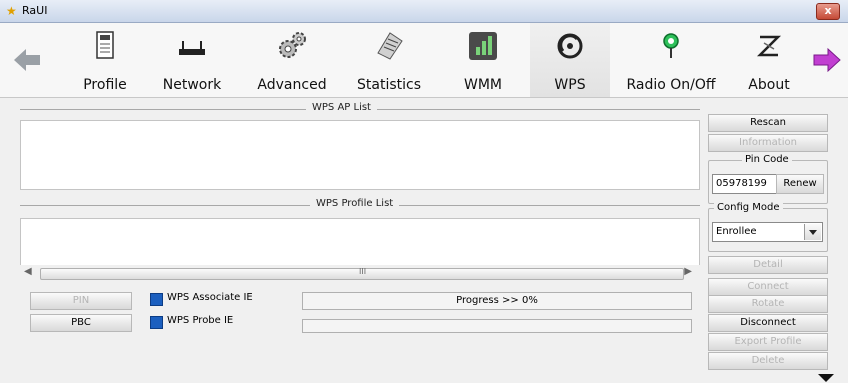 The image size is (848, 383). I want to click on profile-list-scrollbar: ◀ III ▶, so click(359, 273).